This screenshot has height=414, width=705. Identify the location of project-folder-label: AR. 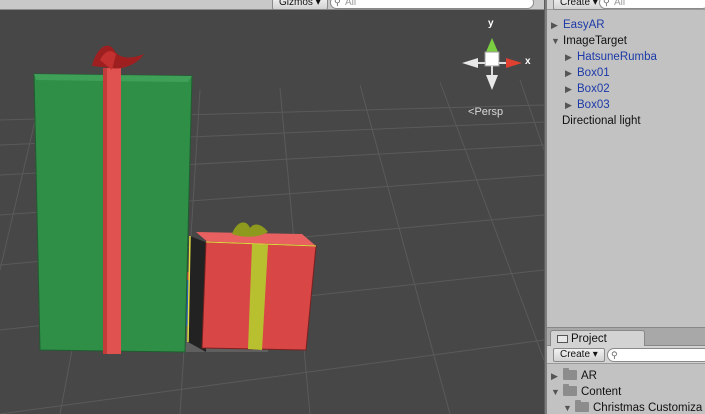
(589, 376).